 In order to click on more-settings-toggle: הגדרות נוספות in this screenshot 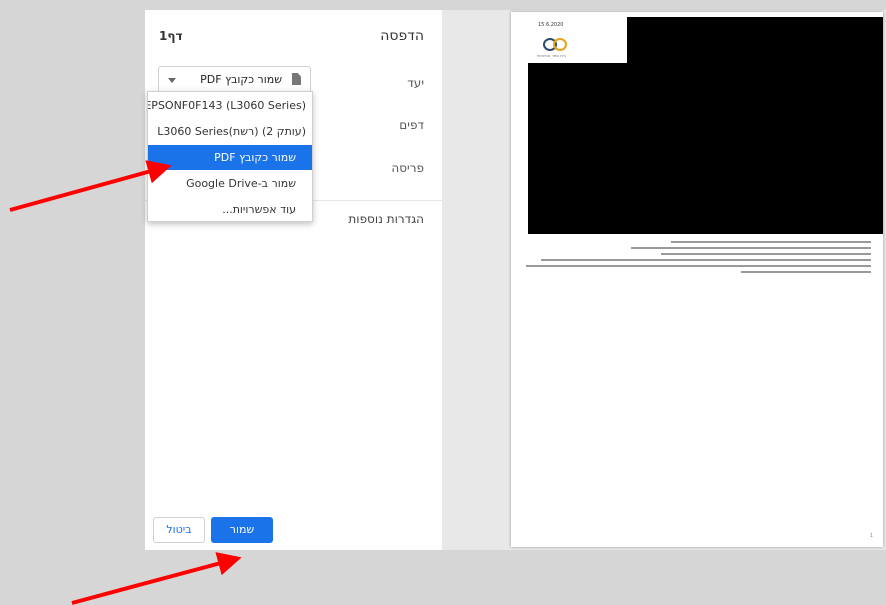, I will do `click(386, 219)`.